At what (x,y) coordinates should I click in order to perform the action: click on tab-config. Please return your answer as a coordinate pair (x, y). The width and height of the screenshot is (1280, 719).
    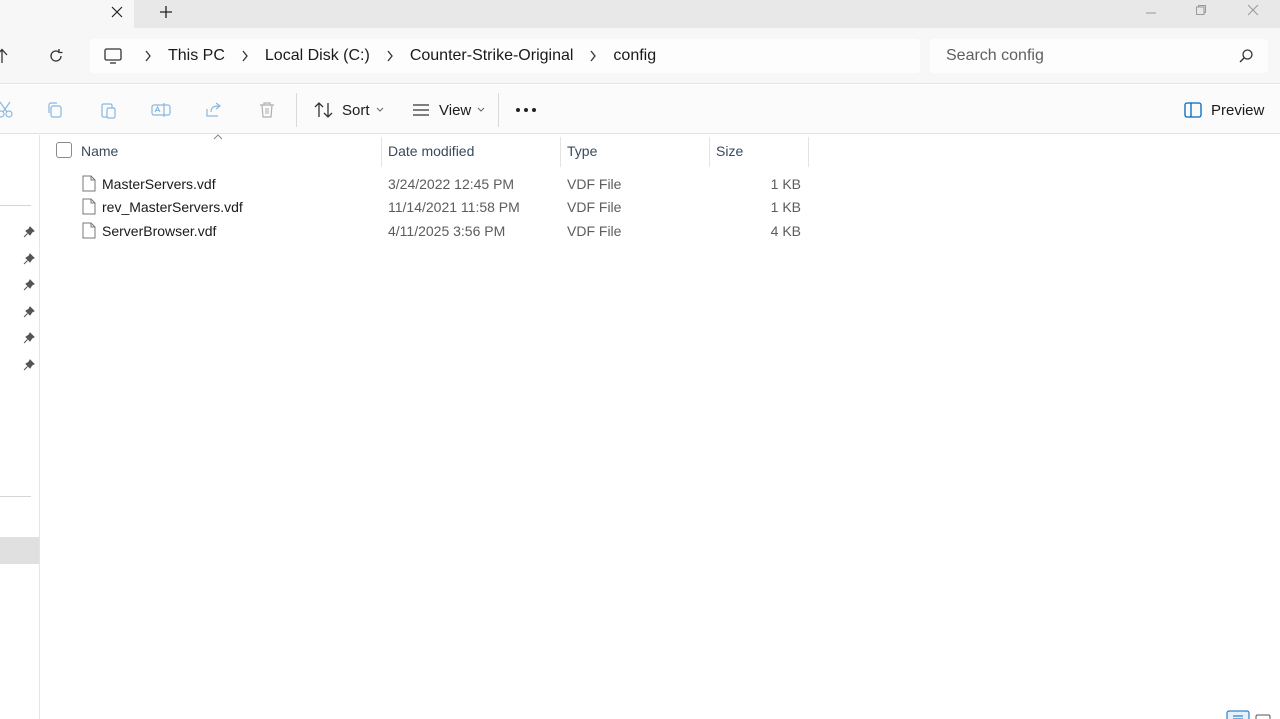
    Looking at the image, I should click on (67, 14).